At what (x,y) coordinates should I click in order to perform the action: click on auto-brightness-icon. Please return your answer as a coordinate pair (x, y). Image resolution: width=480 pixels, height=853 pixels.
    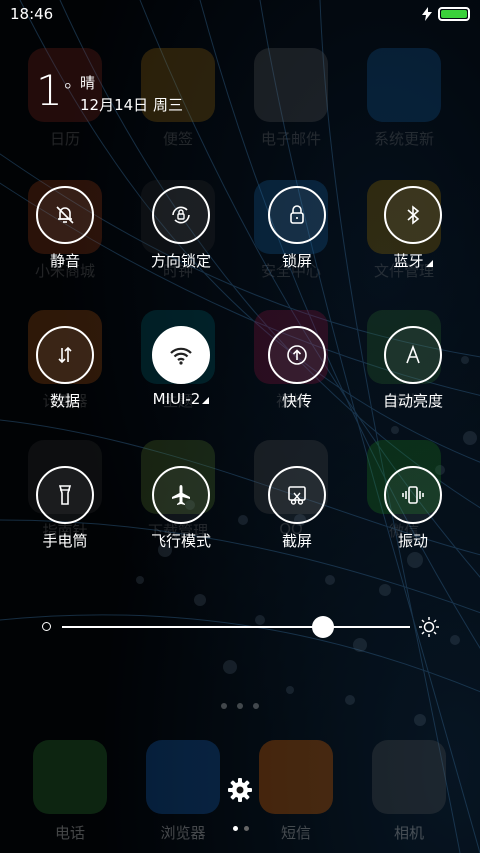
    Looking at the image, I should click on (413, 354).